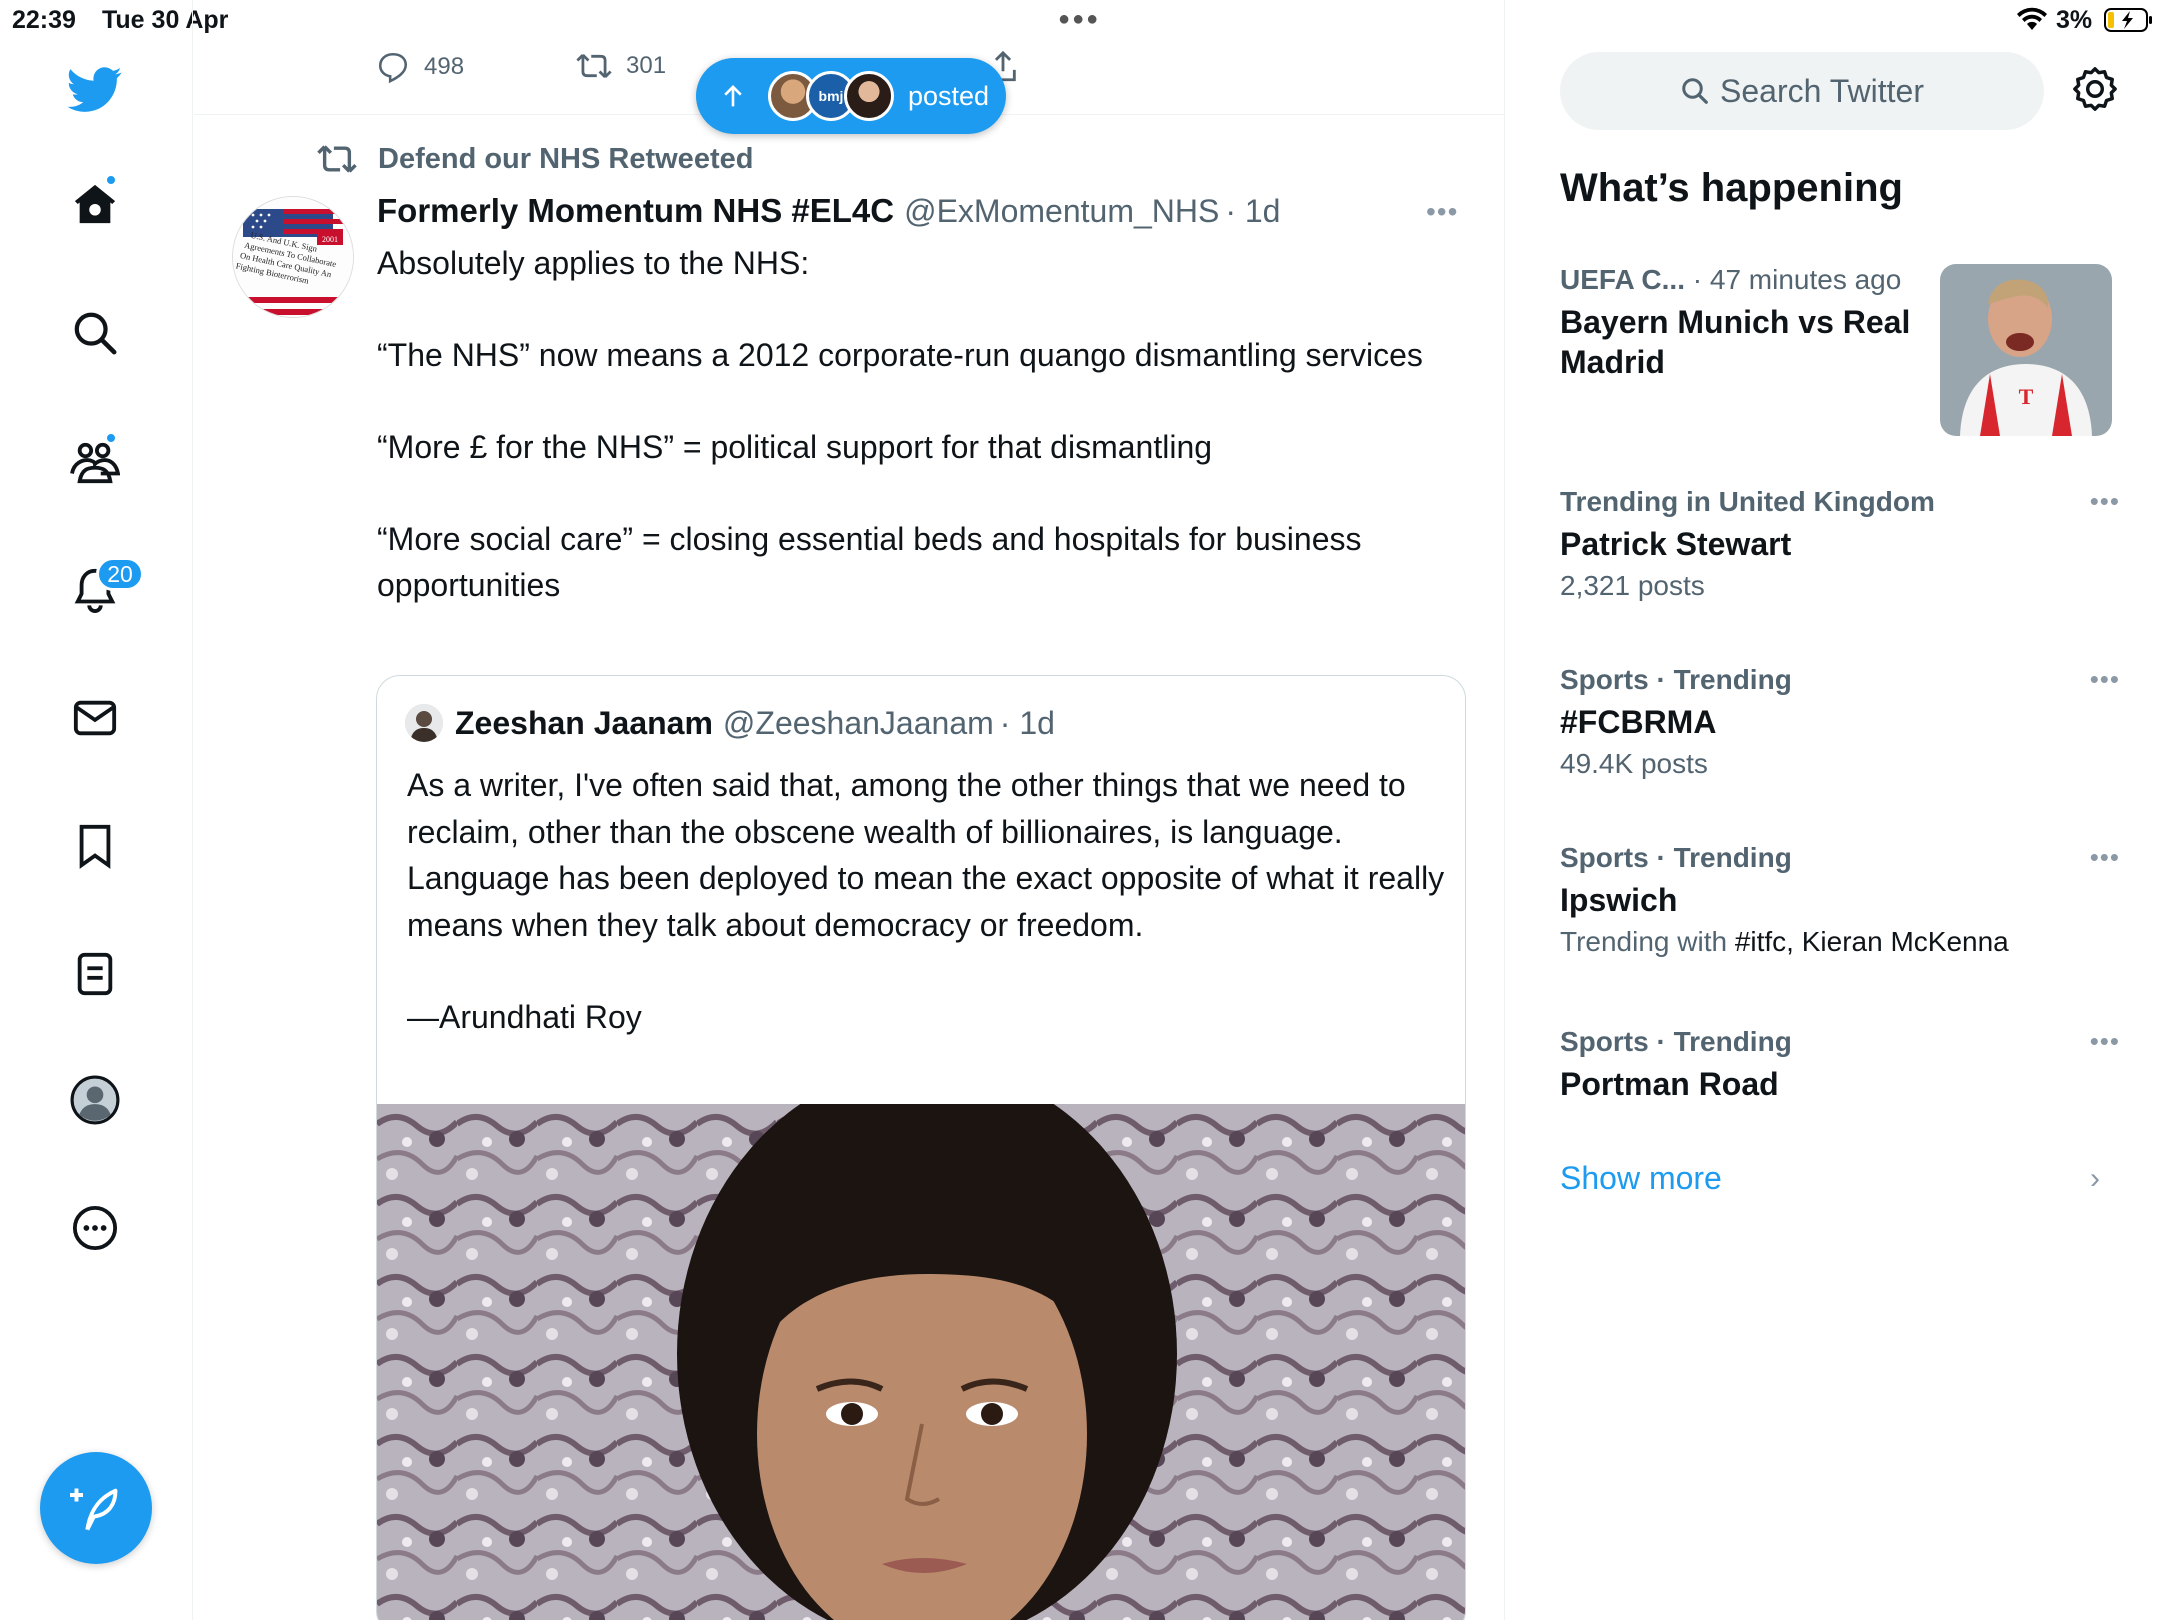  Describe the element at coordinates (96, 810) in the screenshot. I see `left-navigation: 20` at that location.